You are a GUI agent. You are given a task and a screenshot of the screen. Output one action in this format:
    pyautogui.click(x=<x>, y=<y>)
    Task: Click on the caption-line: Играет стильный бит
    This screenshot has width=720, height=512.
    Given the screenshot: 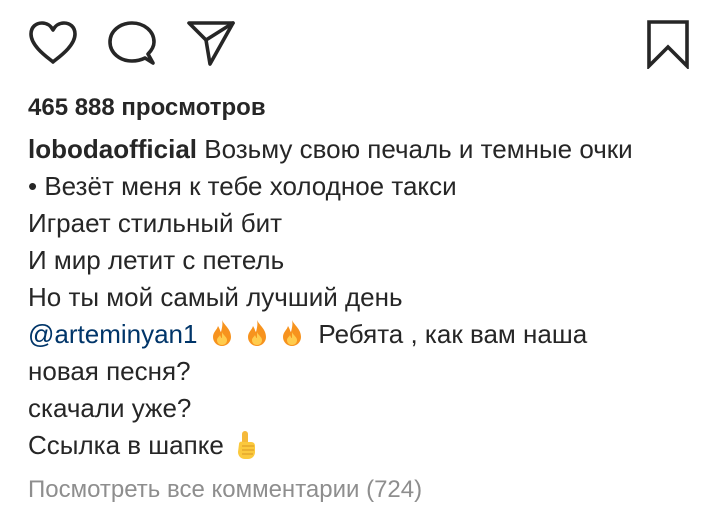 What is the action you would take?
    pyautogui.click(x=155, y=223)
    